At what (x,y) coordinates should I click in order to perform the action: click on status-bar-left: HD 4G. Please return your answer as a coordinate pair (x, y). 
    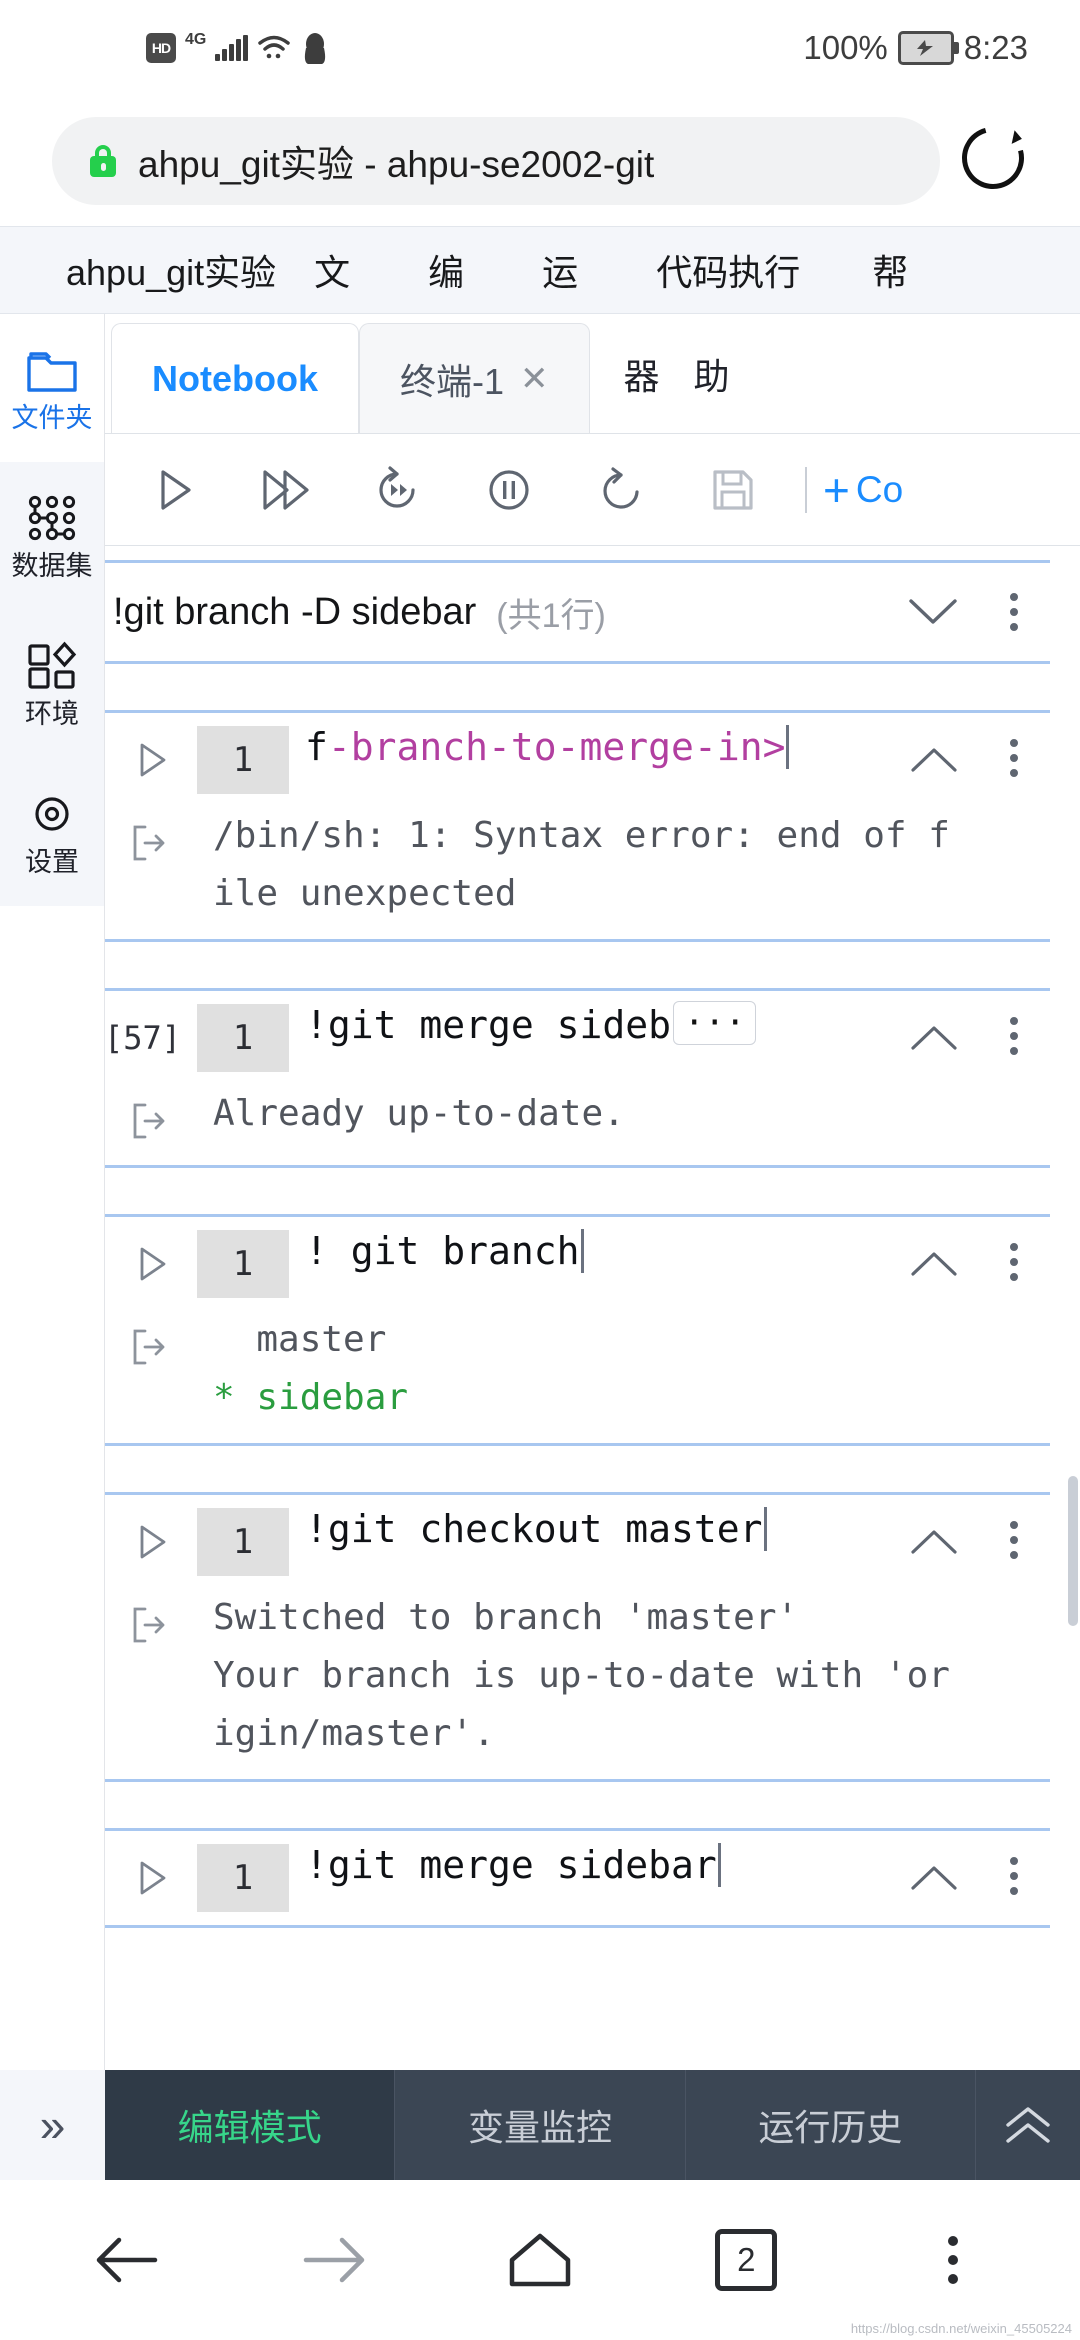
    Looking at the image, I should click on (238, 48).